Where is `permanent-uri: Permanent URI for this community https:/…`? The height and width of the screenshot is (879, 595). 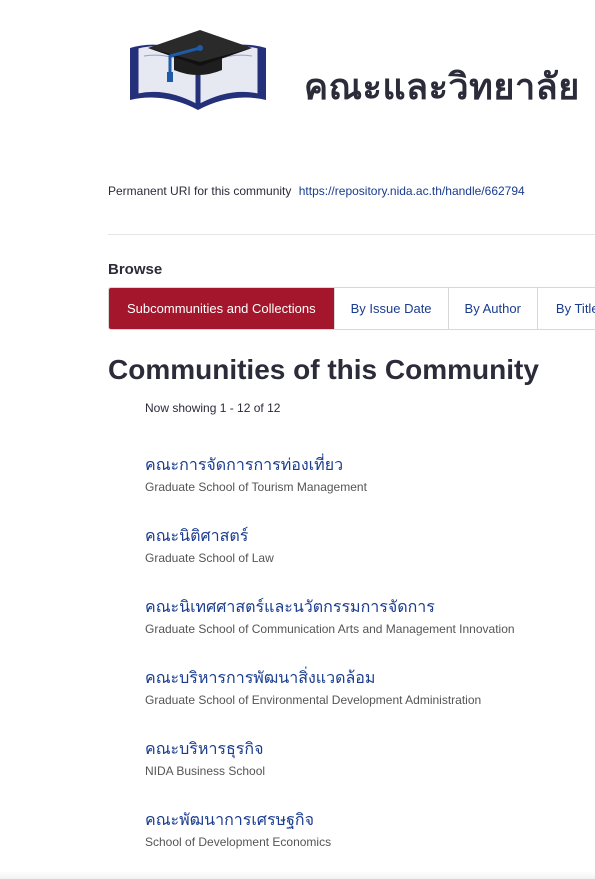
permanent-uri: Permanent URI for this community https:/… is located at coordinates (316, 191).